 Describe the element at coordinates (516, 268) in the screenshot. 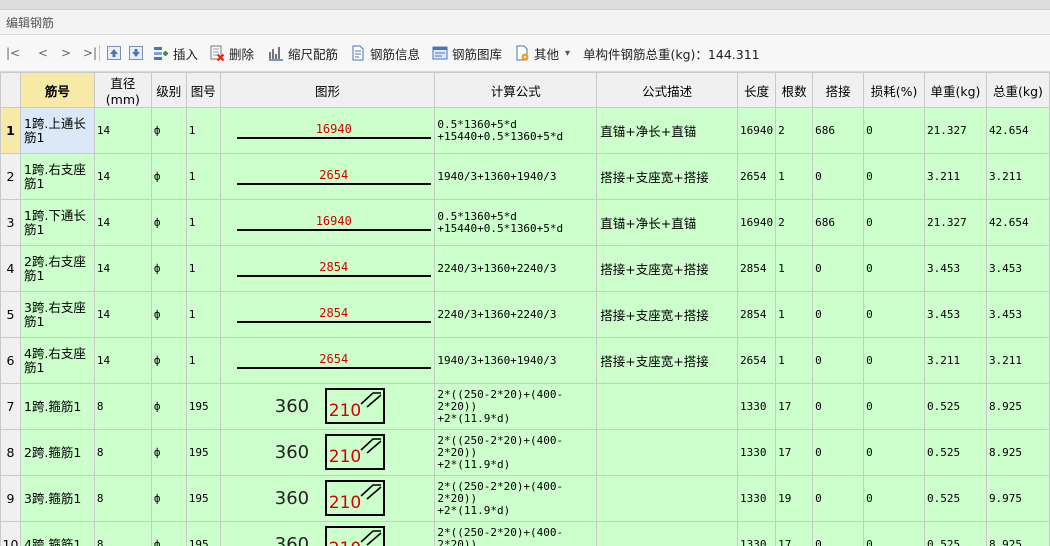

I see `cell-formula: 2240/3+1360+2240/3` at that location.